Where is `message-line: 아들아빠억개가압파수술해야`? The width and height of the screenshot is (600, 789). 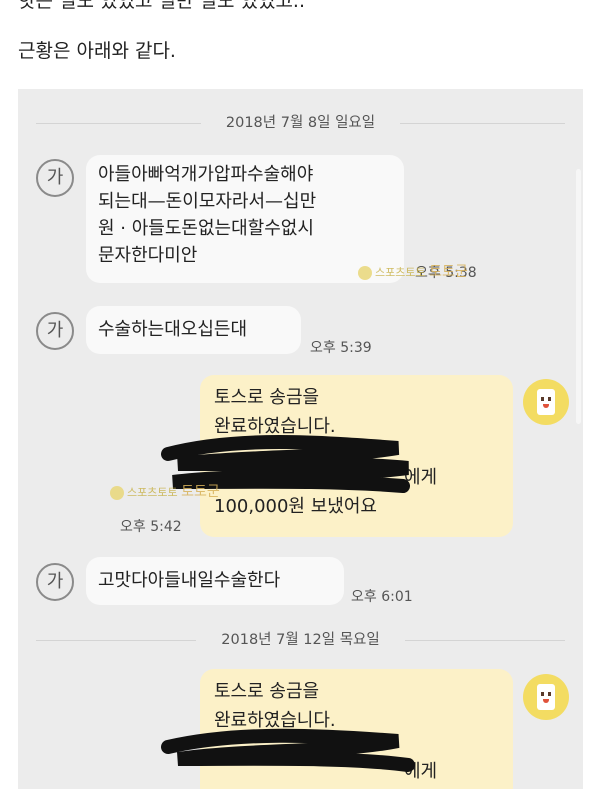 message-line: 아들아빠억개가압파수술해야 is located at coordinates (206, 174).